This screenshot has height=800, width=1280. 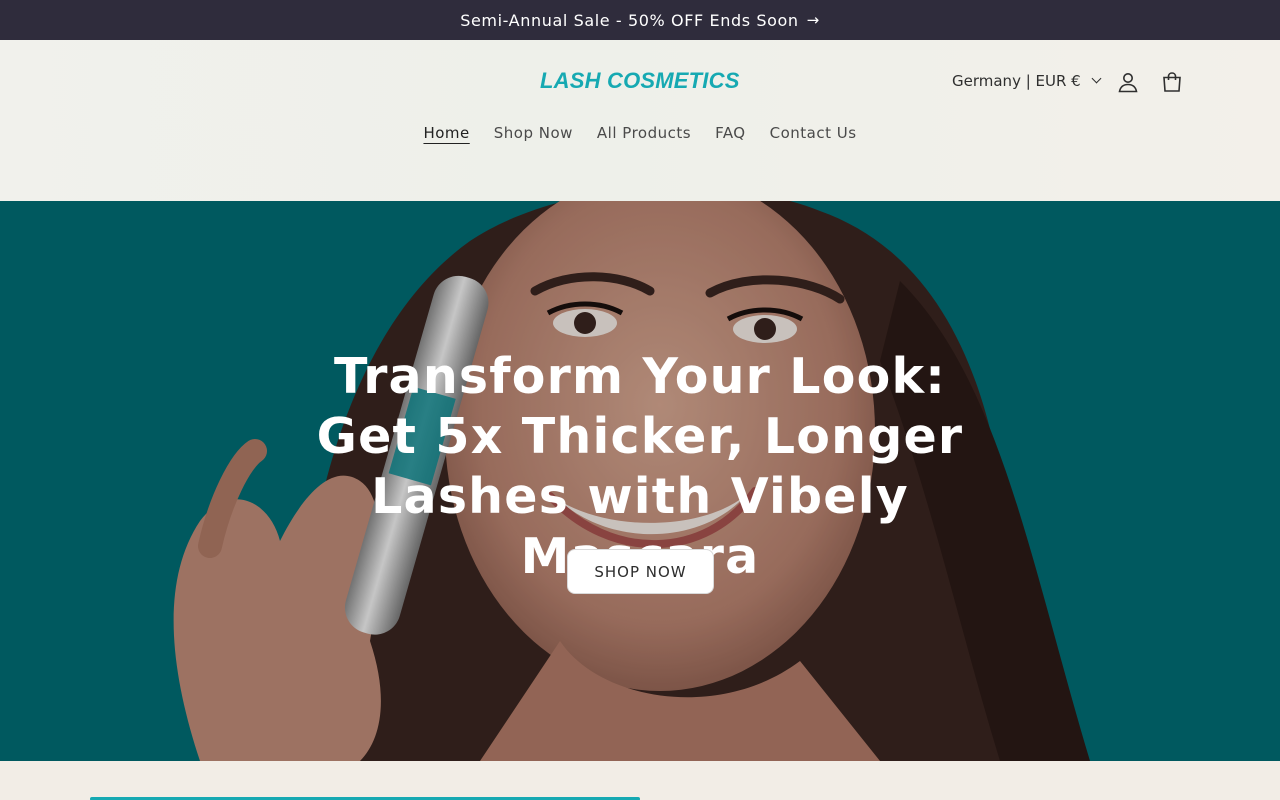 I want to click on country-currency-selector: Germany | EUR €, so click(x=1027, y=81).